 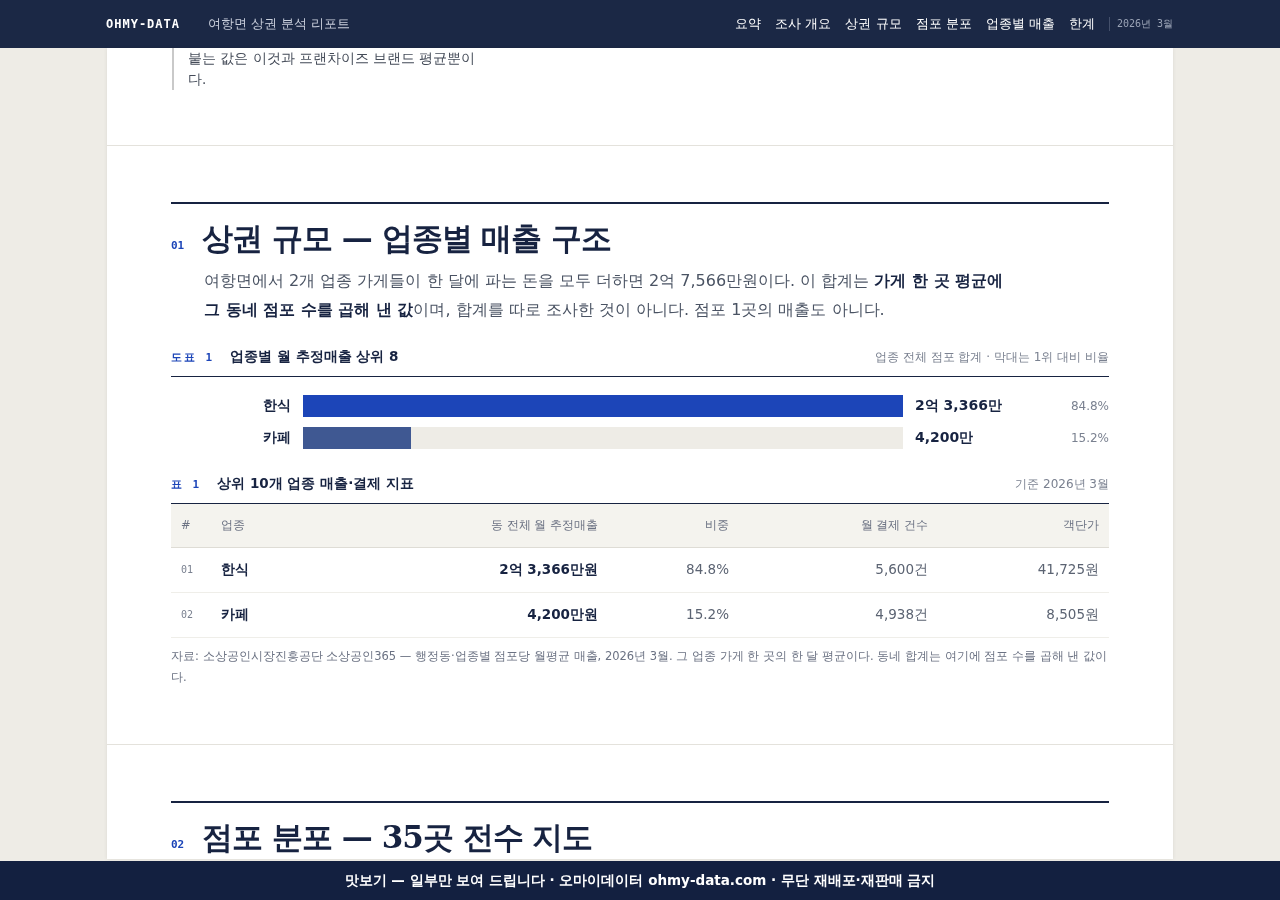 What do you see at coordinates (281, 615) in the screenshot?
I see `table-cell: 카페` at bounding box center [281, 615].